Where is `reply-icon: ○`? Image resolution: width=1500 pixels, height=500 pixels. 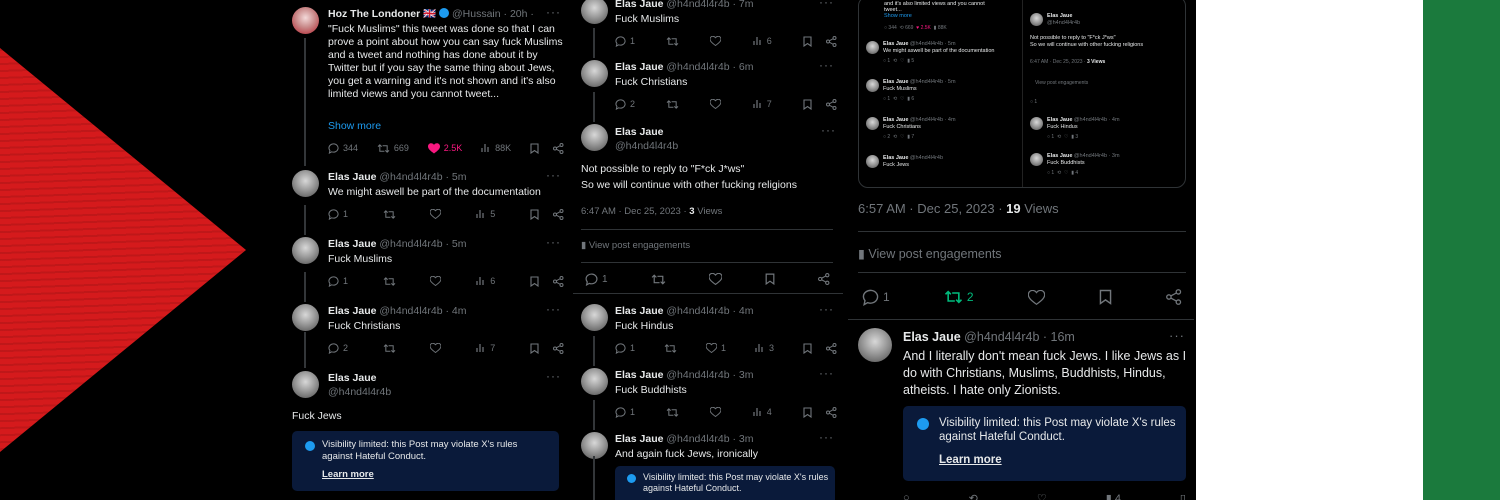 reply-icon: ○ is located at coordinates (906, 496).